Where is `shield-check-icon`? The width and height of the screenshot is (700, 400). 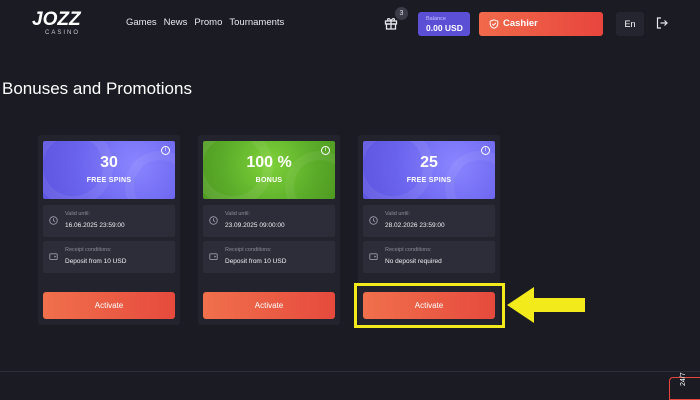
shield-check-icon is located at coordinates (494, 24).